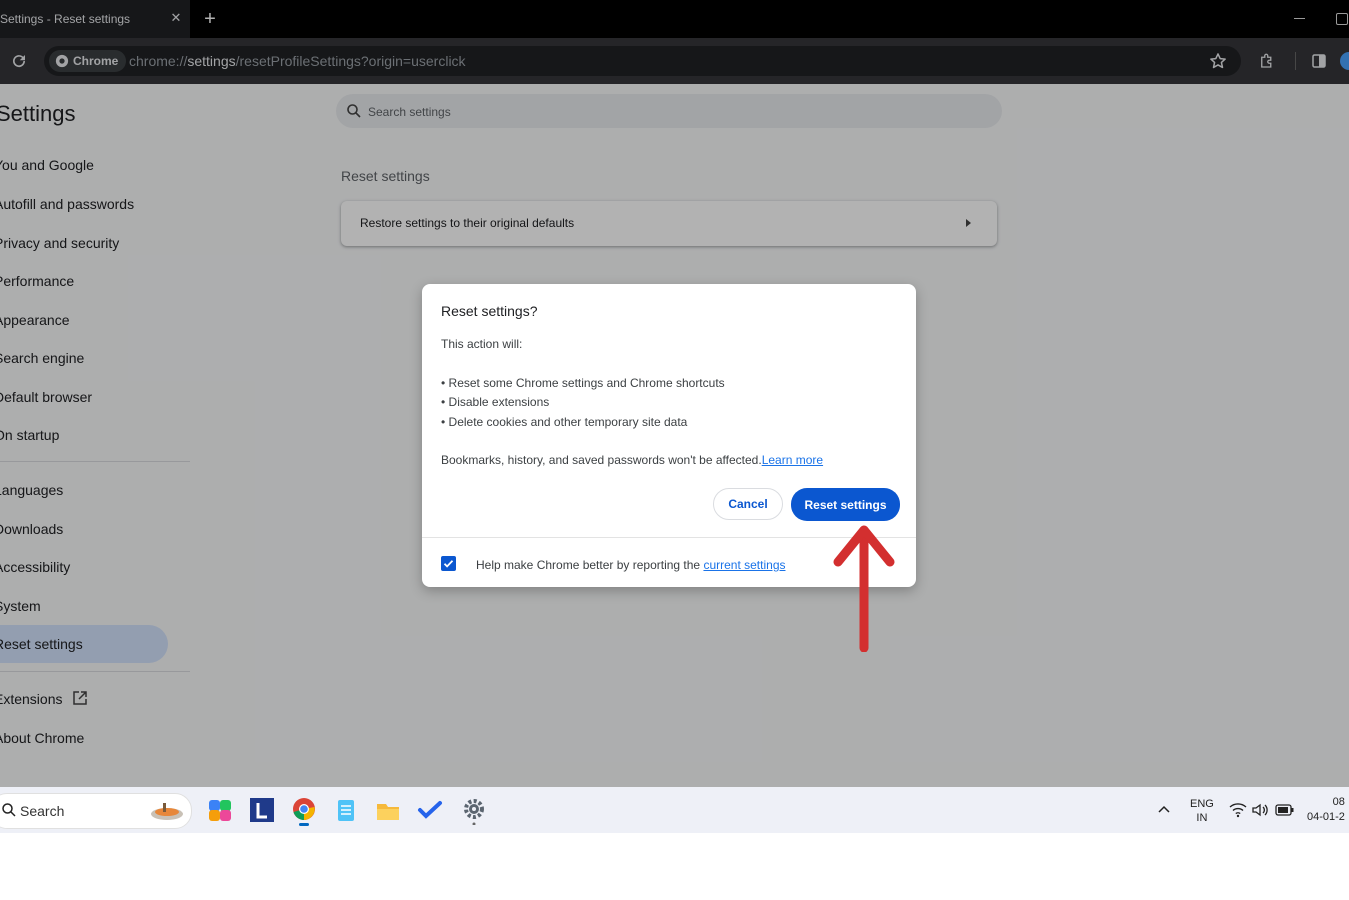 This screenshot has height=900, width=1349. What do you see at coordinates (792, 460) in the screenshot?
I see `learn-more-link: Learn more` at bounding box center [792, 460].